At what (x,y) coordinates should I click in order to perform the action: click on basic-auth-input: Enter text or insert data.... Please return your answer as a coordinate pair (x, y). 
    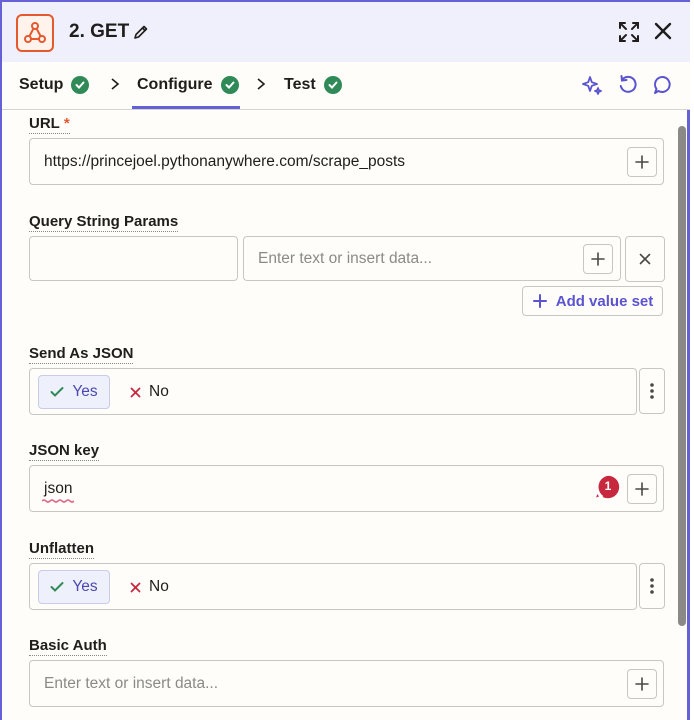
    Looking at the image, I should click on (346, 683).